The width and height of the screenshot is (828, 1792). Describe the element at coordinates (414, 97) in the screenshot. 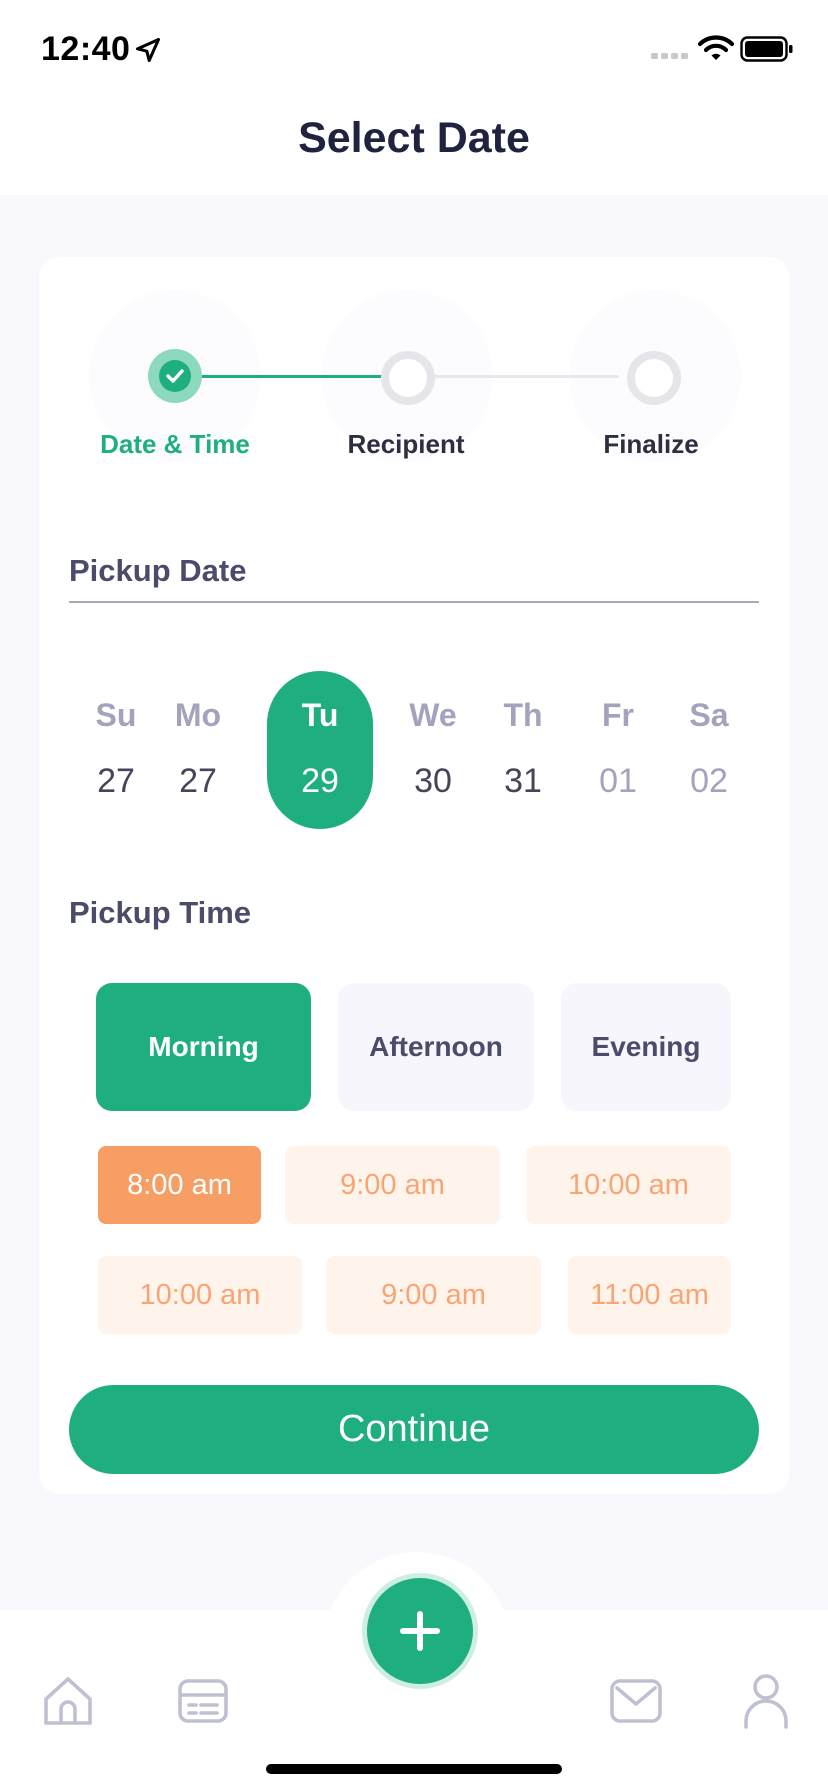

I see `top-header: 12:40 Select Date` at that location.